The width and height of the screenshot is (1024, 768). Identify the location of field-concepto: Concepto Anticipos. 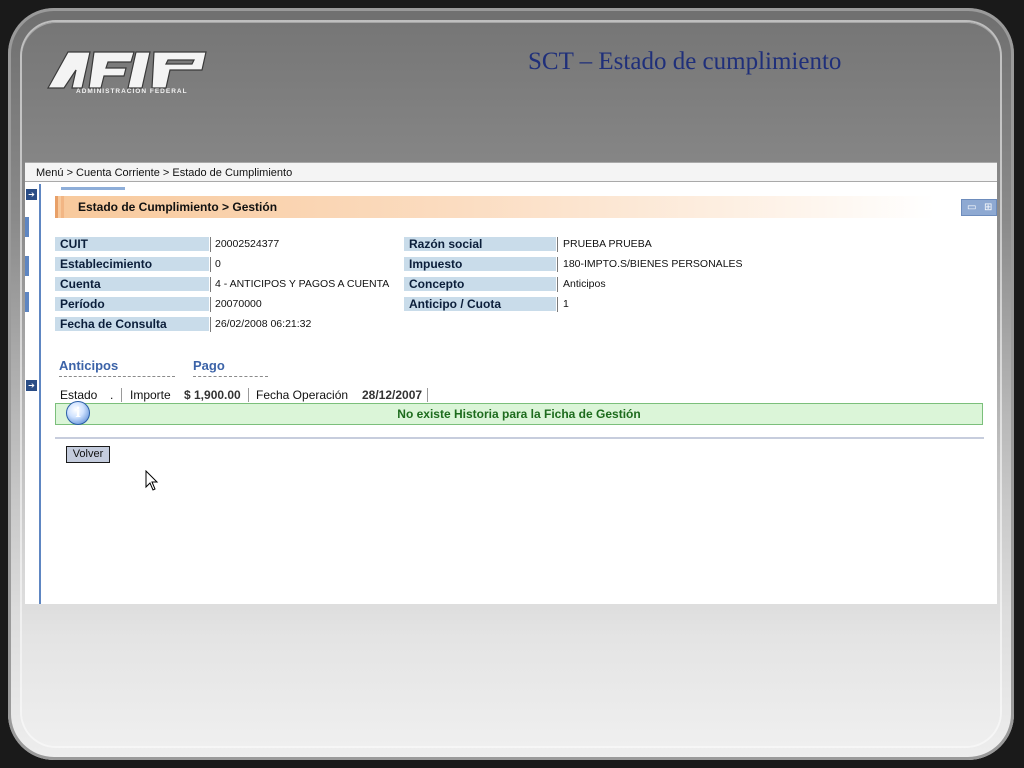
(604, 284).